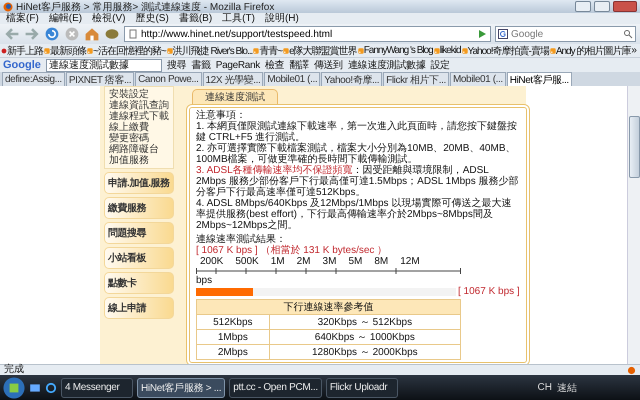 The height and width of the screenshot is (400, 640). I want to click on bookmark-link: FannyWang 's Blog, so click(398, 50).